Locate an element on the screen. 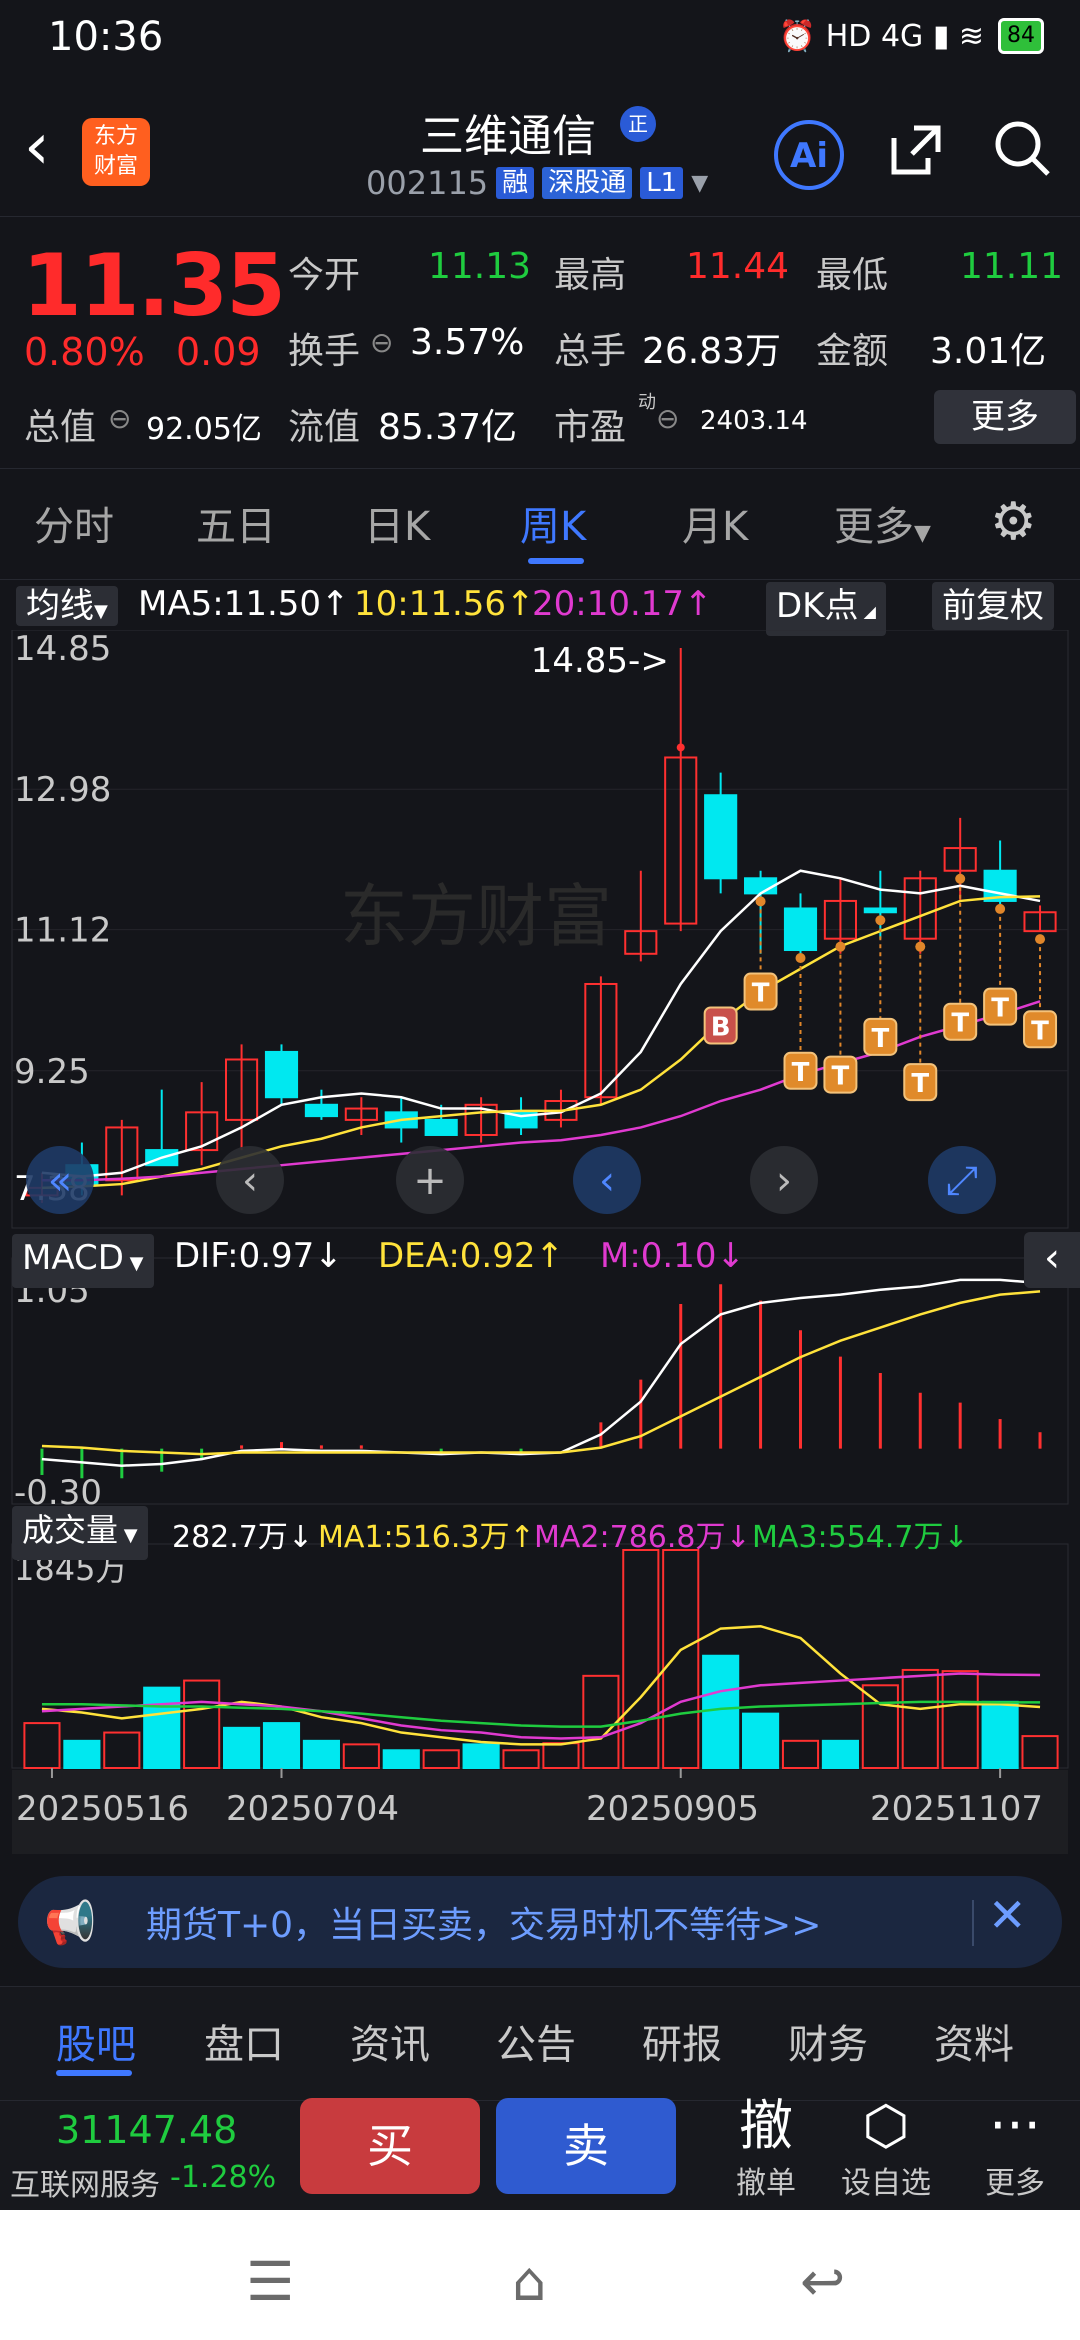 Image resolution: width=1080 pixels, height=2340 pixels. y-axis-label: 9.25 is located at coordinates (52, 1072).